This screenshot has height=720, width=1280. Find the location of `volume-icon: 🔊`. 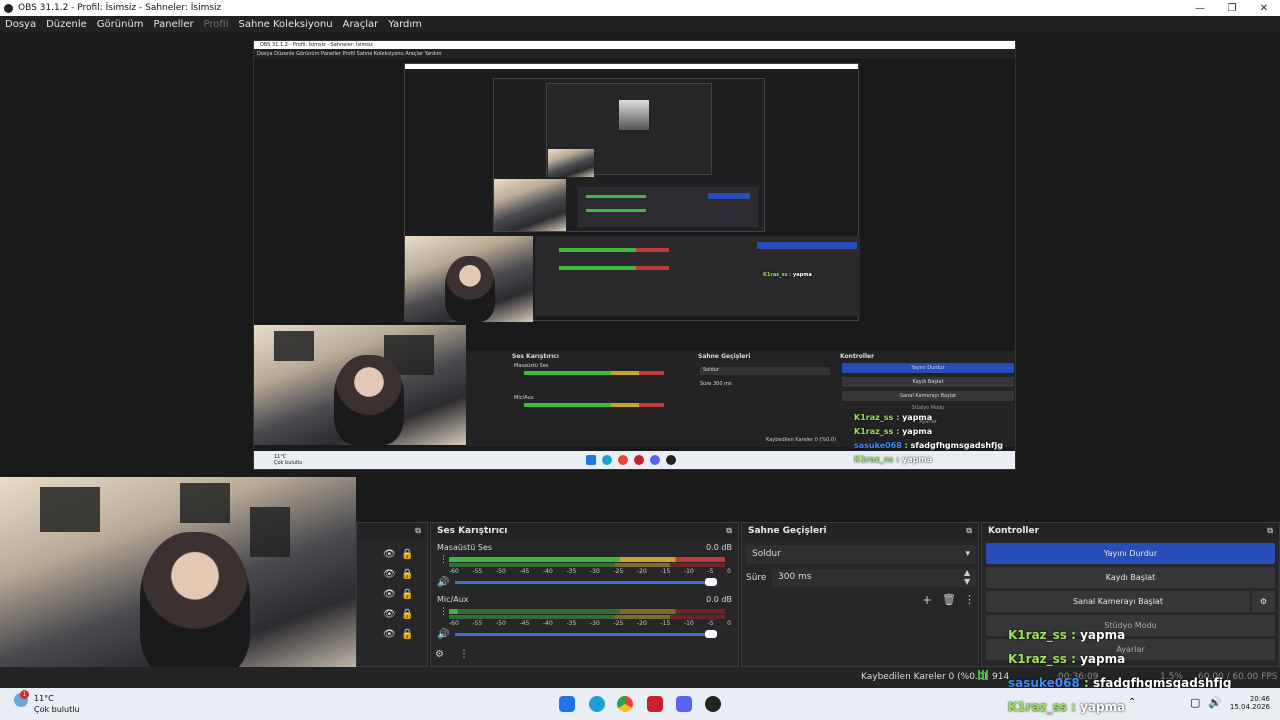

volume-icon: 🔊 is located at coordinates (1215, 702).